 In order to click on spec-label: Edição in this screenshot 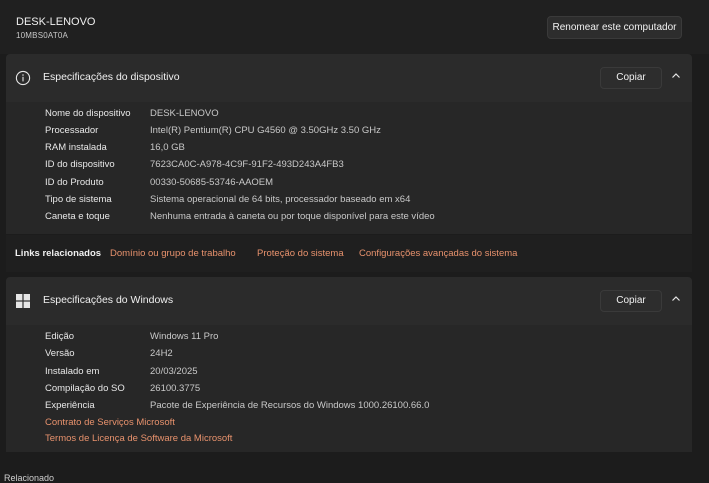, I will do `click(60, 336)`.